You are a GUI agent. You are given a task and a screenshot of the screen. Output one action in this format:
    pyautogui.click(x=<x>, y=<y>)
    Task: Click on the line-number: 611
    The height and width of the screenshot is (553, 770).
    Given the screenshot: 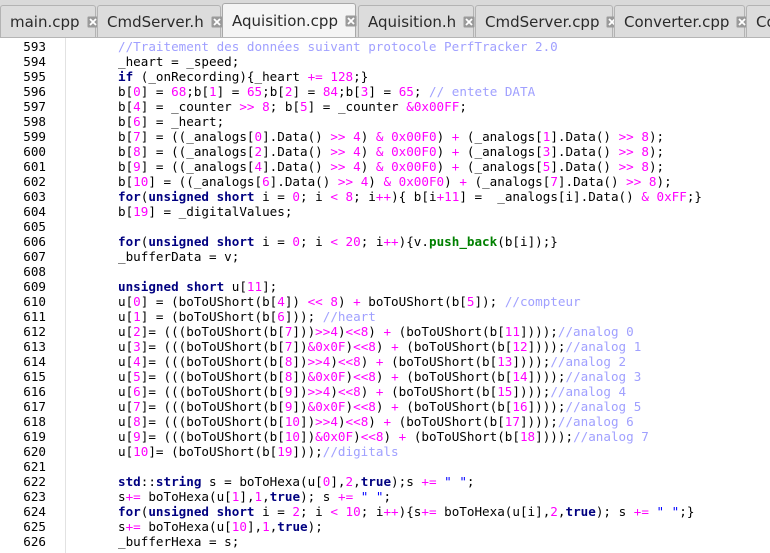 What is the action you would take?
    pyautogui.click(x=34, y=316)
    